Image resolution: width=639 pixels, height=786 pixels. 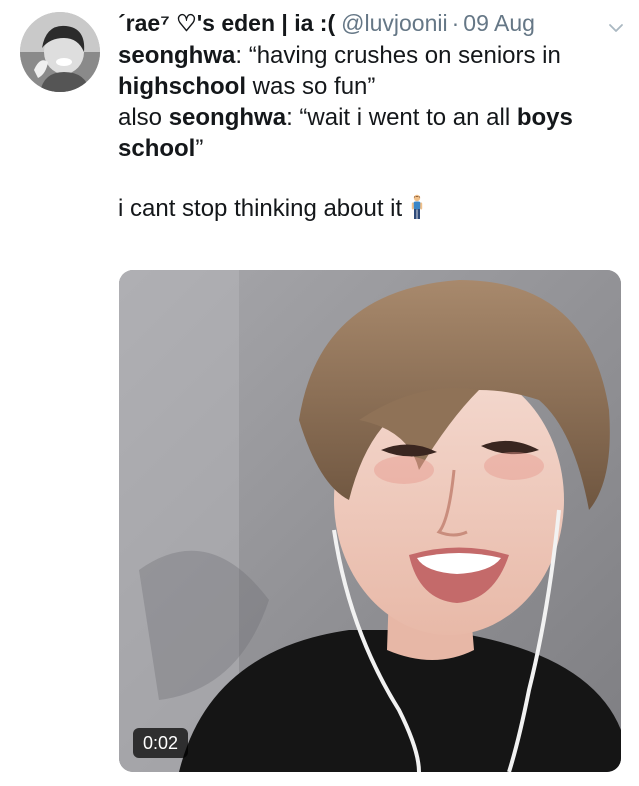 I want to click on bold-word: boys, so click(x=544, y=117).